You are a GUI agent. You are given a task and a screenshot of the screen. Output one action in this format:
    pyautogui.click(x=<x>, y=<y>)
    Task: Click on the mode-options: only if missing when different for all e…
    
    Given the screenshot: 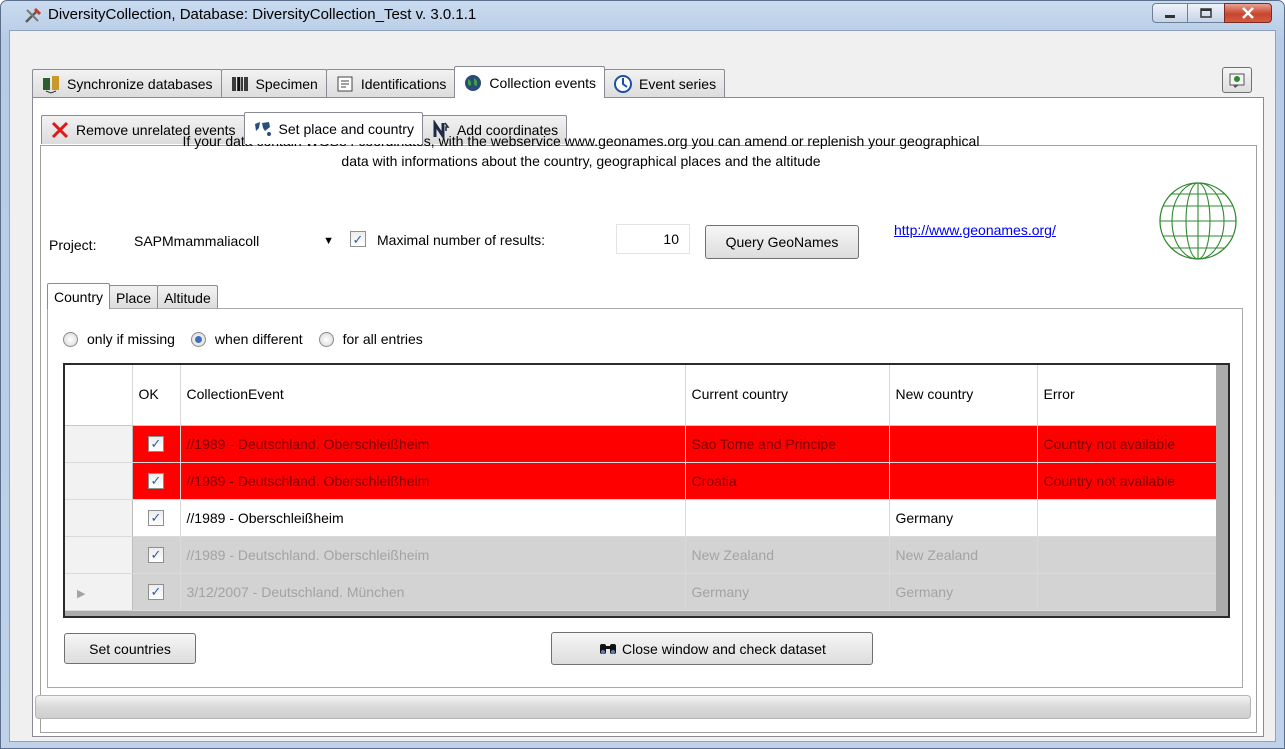 What is the action you would take?
    pyautogui.click(x=243, y=339)
    